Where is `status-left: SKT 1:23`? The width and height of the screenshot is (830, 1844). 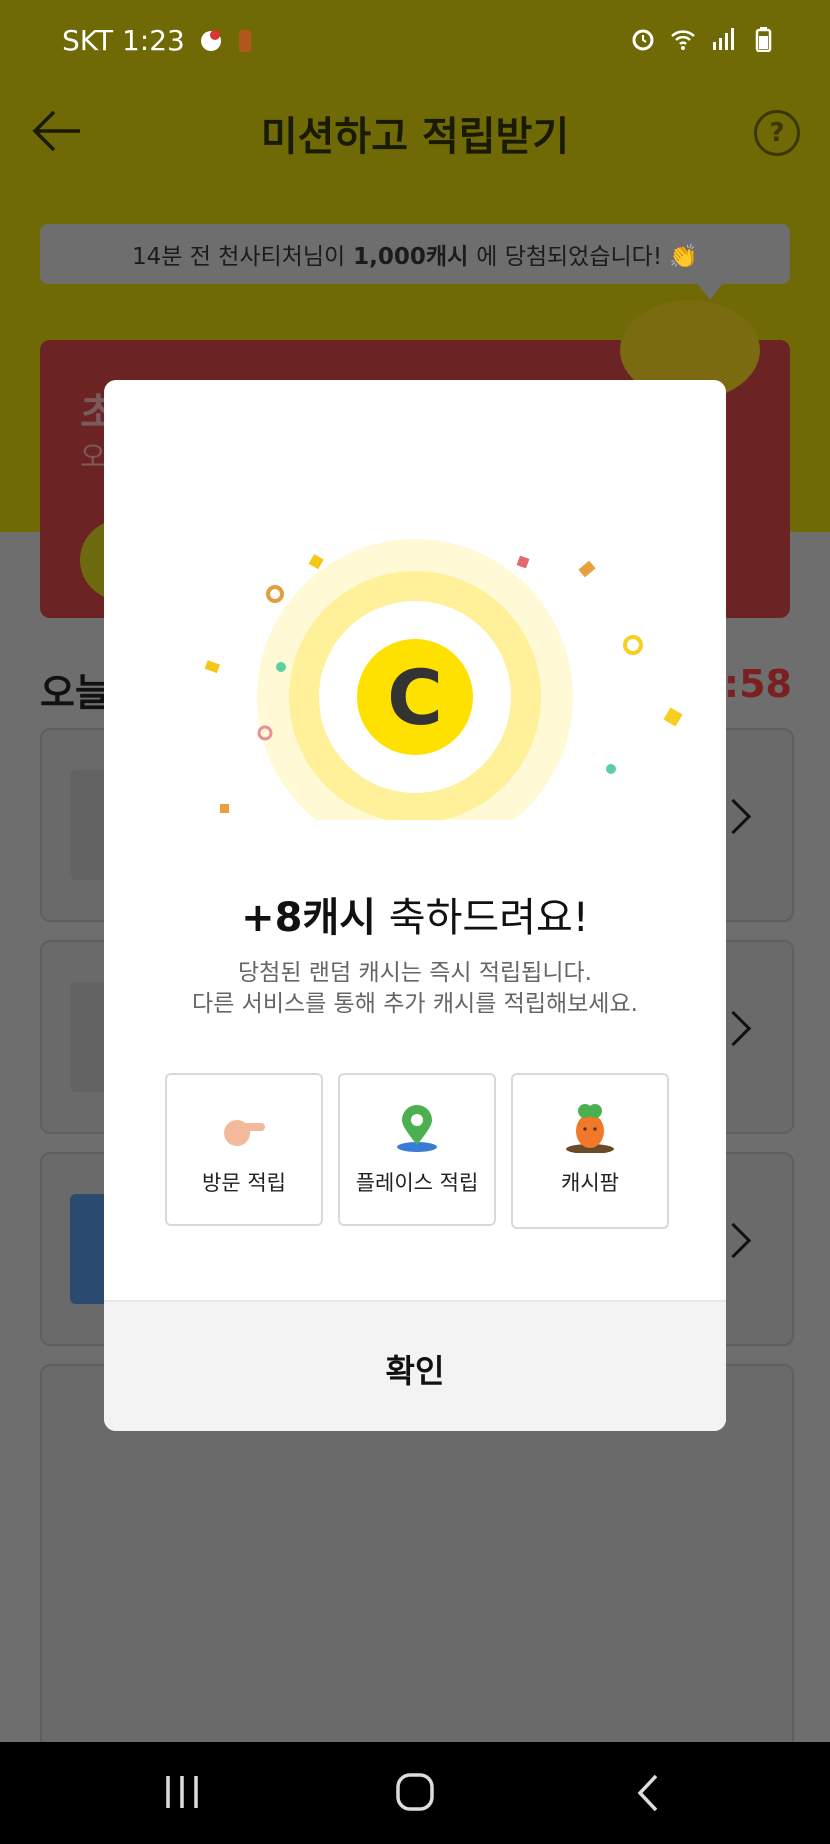
status-left: SKT 1:23 is located at coordinates (157, 40).